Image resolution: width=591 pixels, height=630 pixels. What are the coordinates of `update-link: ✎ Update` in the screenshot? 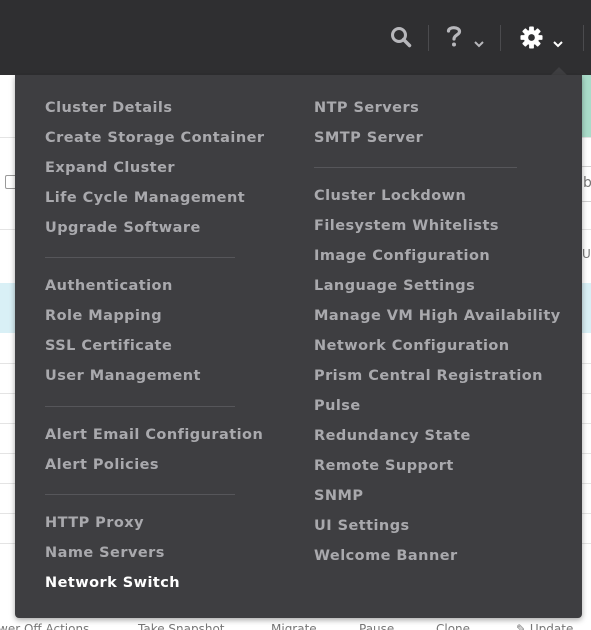 It's located at (544, 626).